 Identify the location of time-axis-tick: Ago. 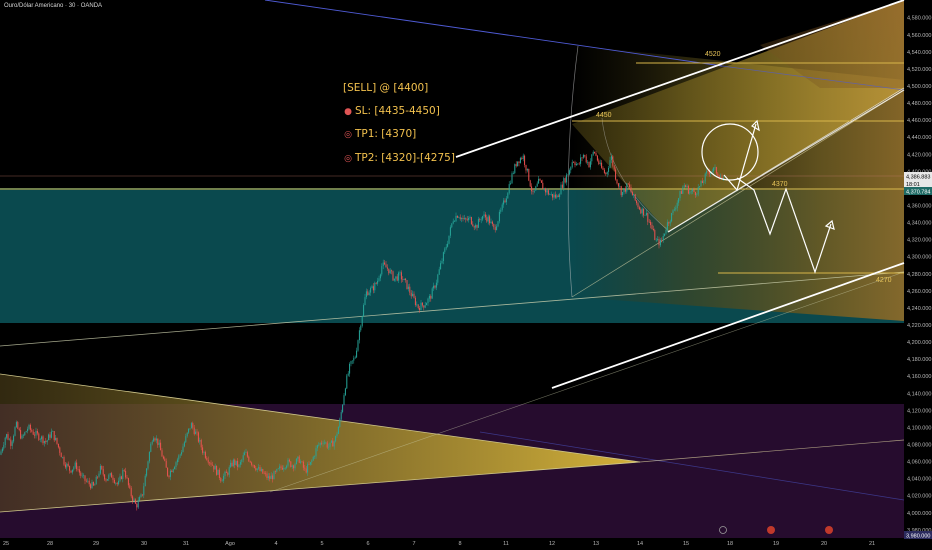
(230, 544).